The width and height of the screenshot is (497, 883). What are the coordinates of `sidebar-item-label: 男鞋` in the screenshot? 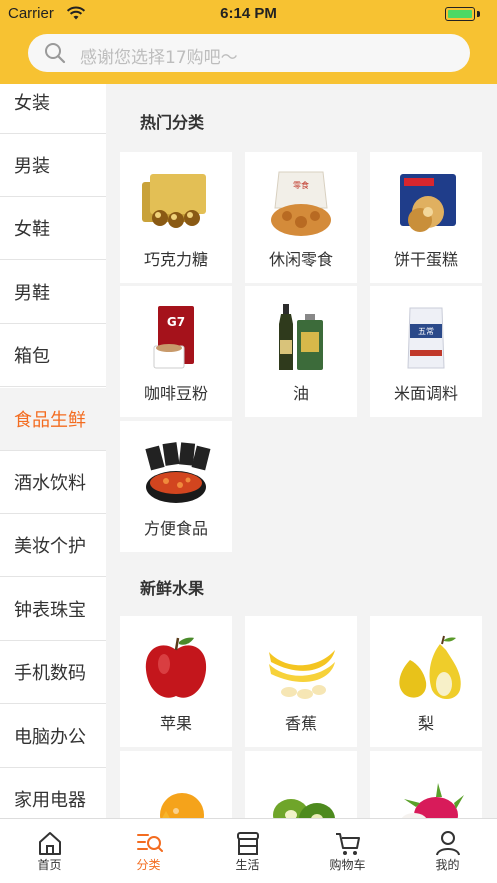 It's located at (32, 293).